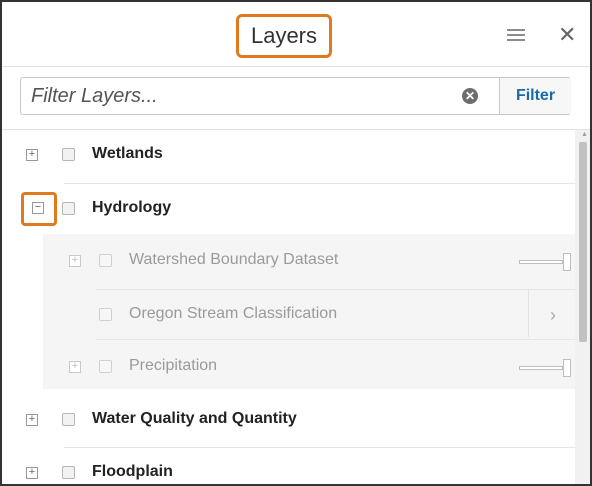 This screenshot has width=592, height=486. I want to click on layer-label-wetlands: Wetlands, so click(127, 153).